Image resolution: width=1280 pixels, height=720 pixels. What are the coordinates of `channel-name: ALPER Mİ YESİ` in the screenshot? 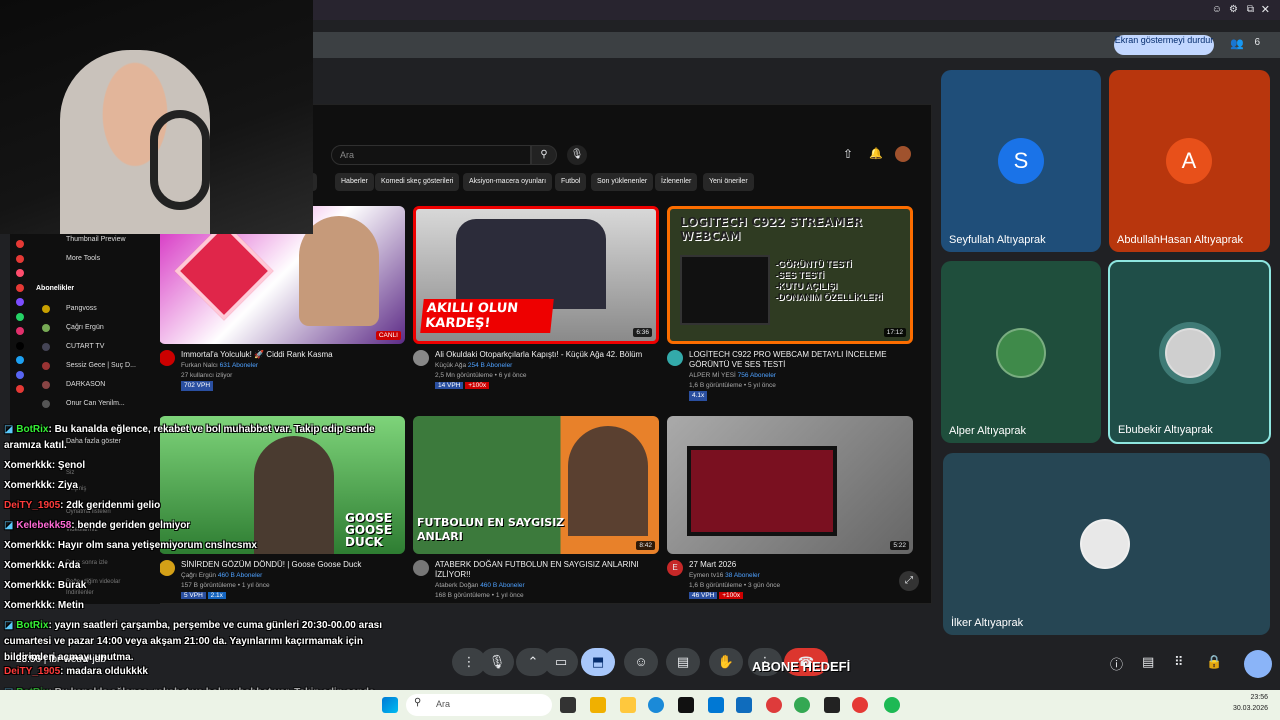 It's located at (712, 375).